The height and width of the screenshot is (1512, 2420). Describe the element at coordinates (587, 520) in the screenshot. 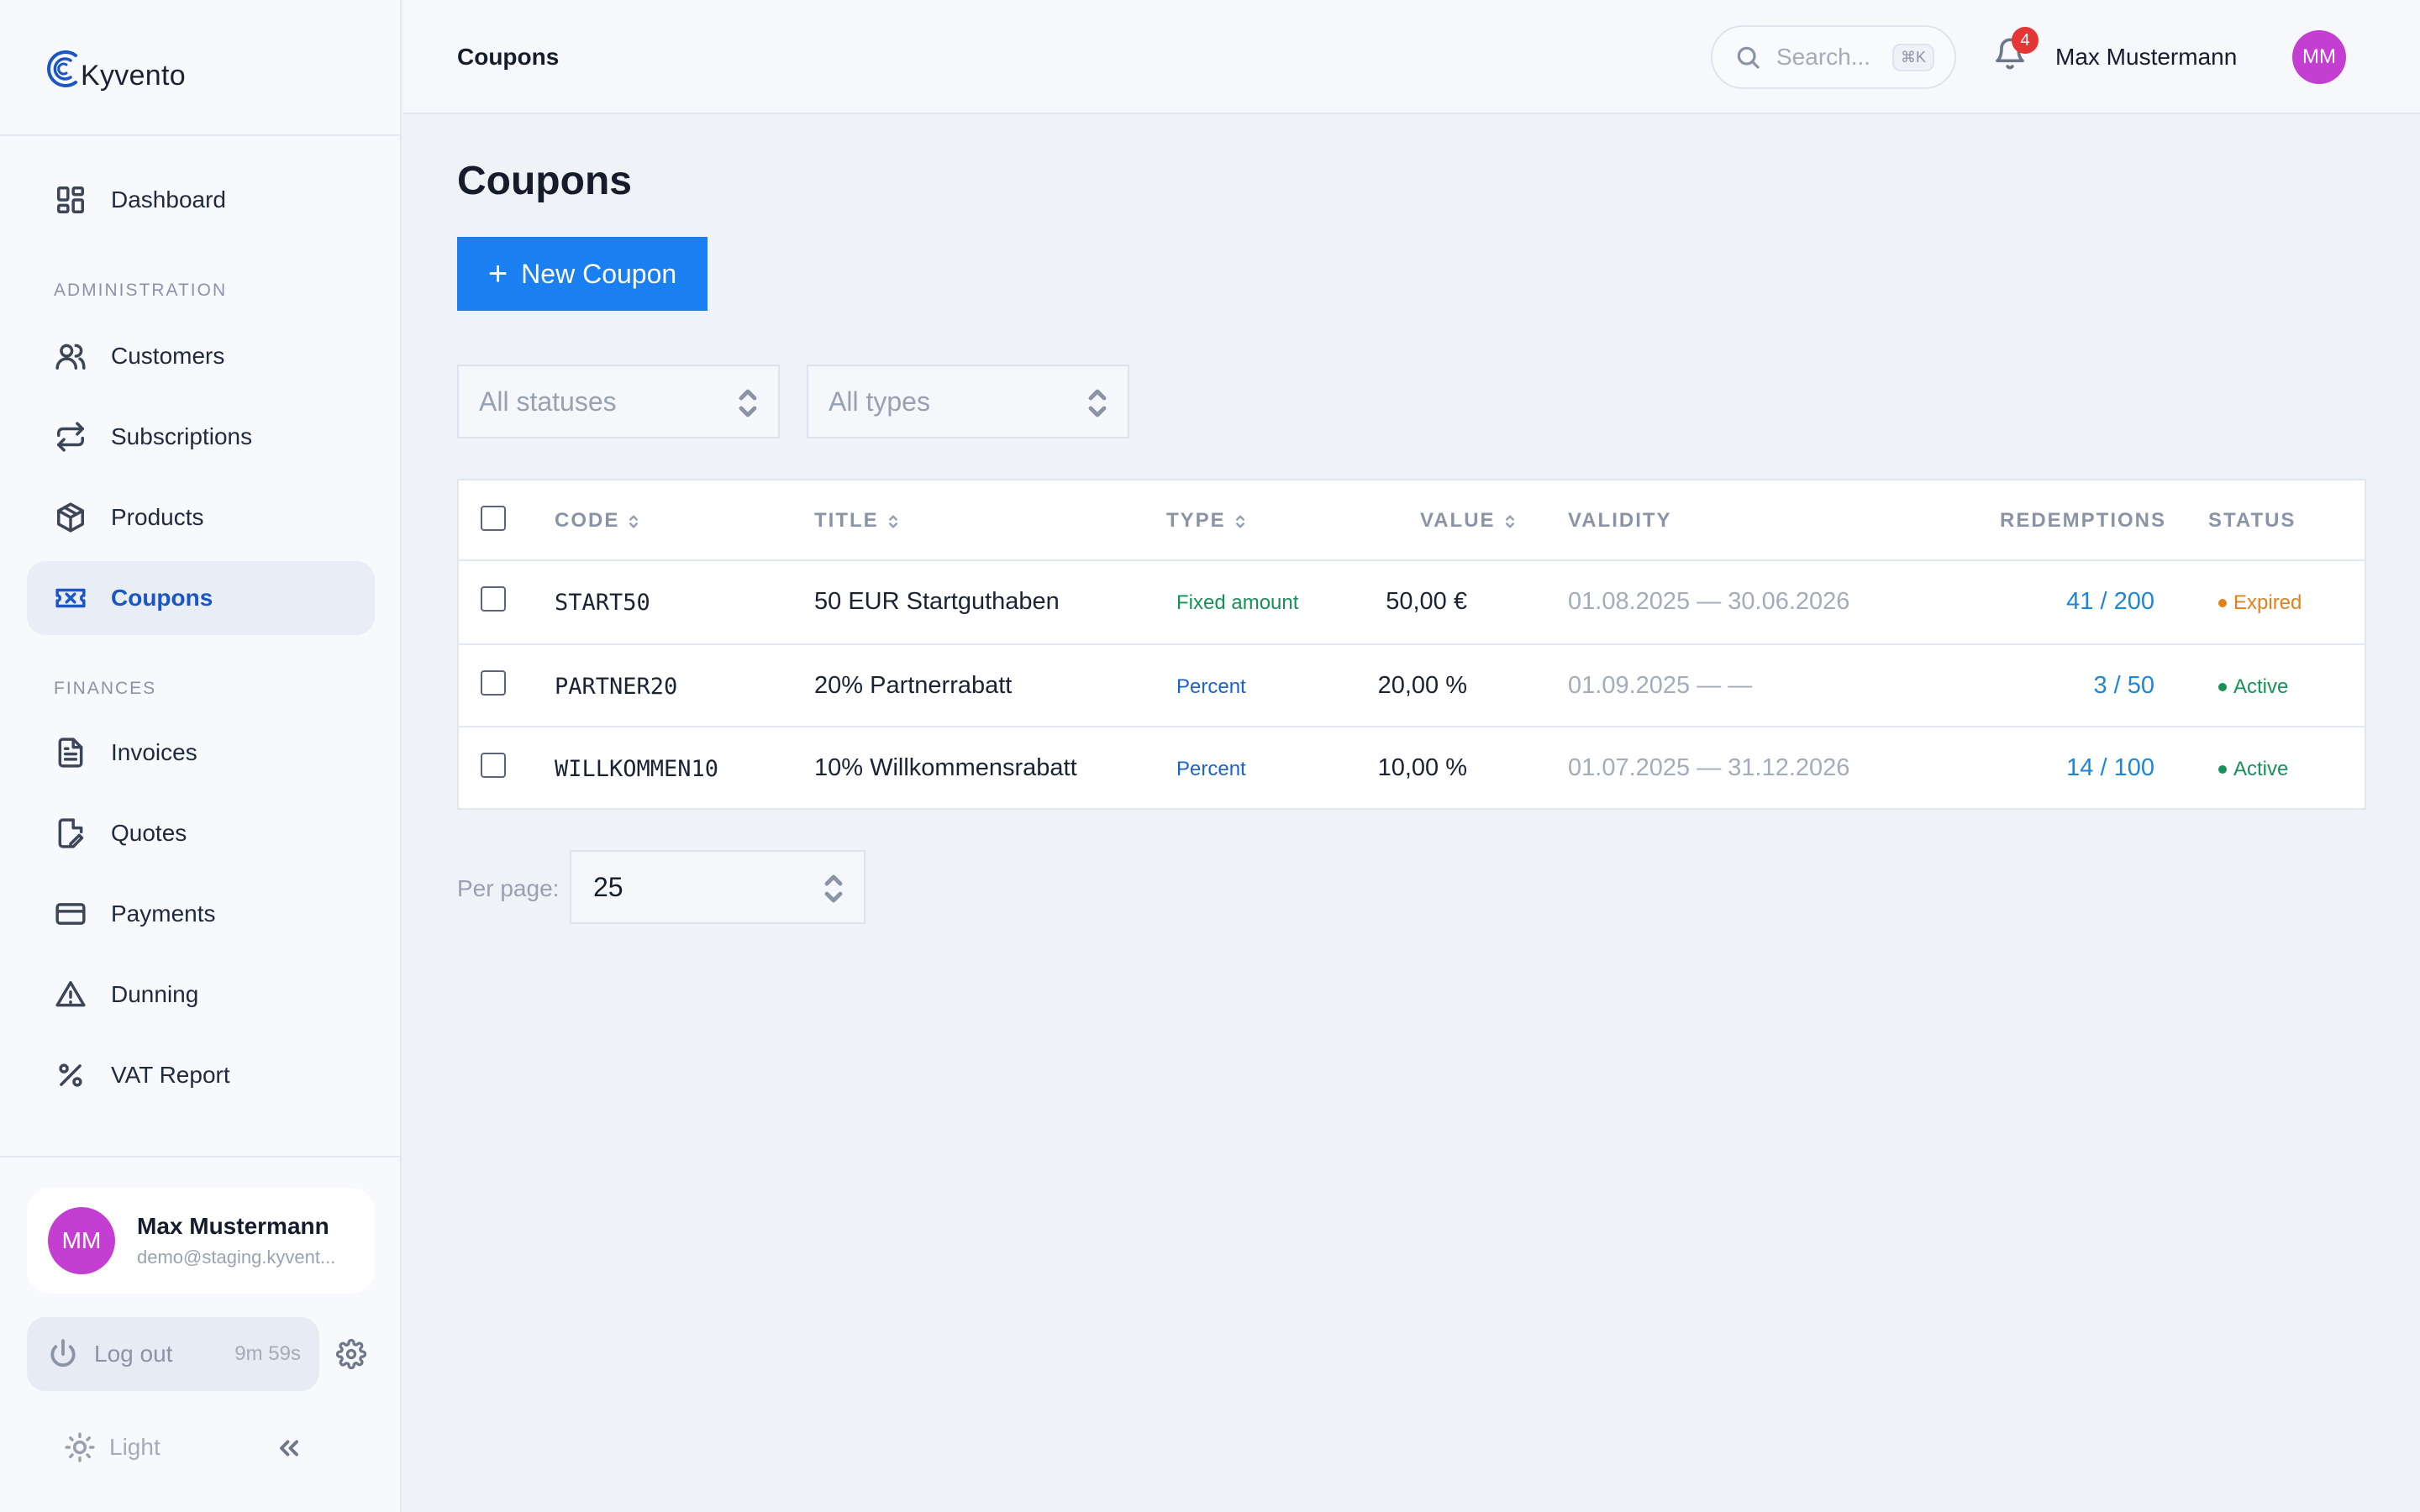

I see `column-label: CODE` at that location.